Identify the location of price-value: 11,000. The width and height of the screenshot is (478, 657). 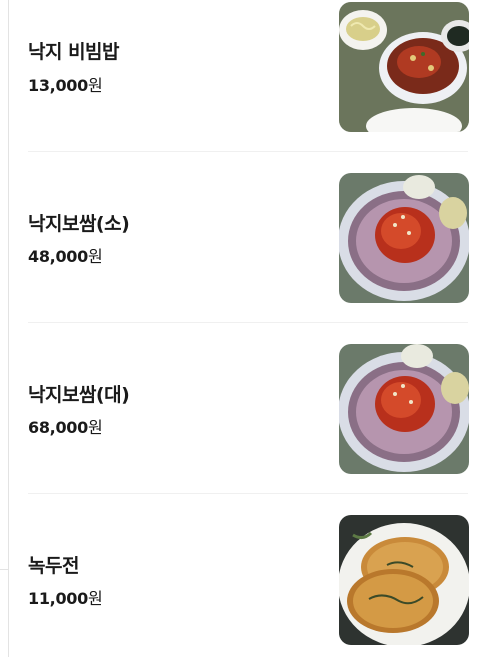
(58, 598).